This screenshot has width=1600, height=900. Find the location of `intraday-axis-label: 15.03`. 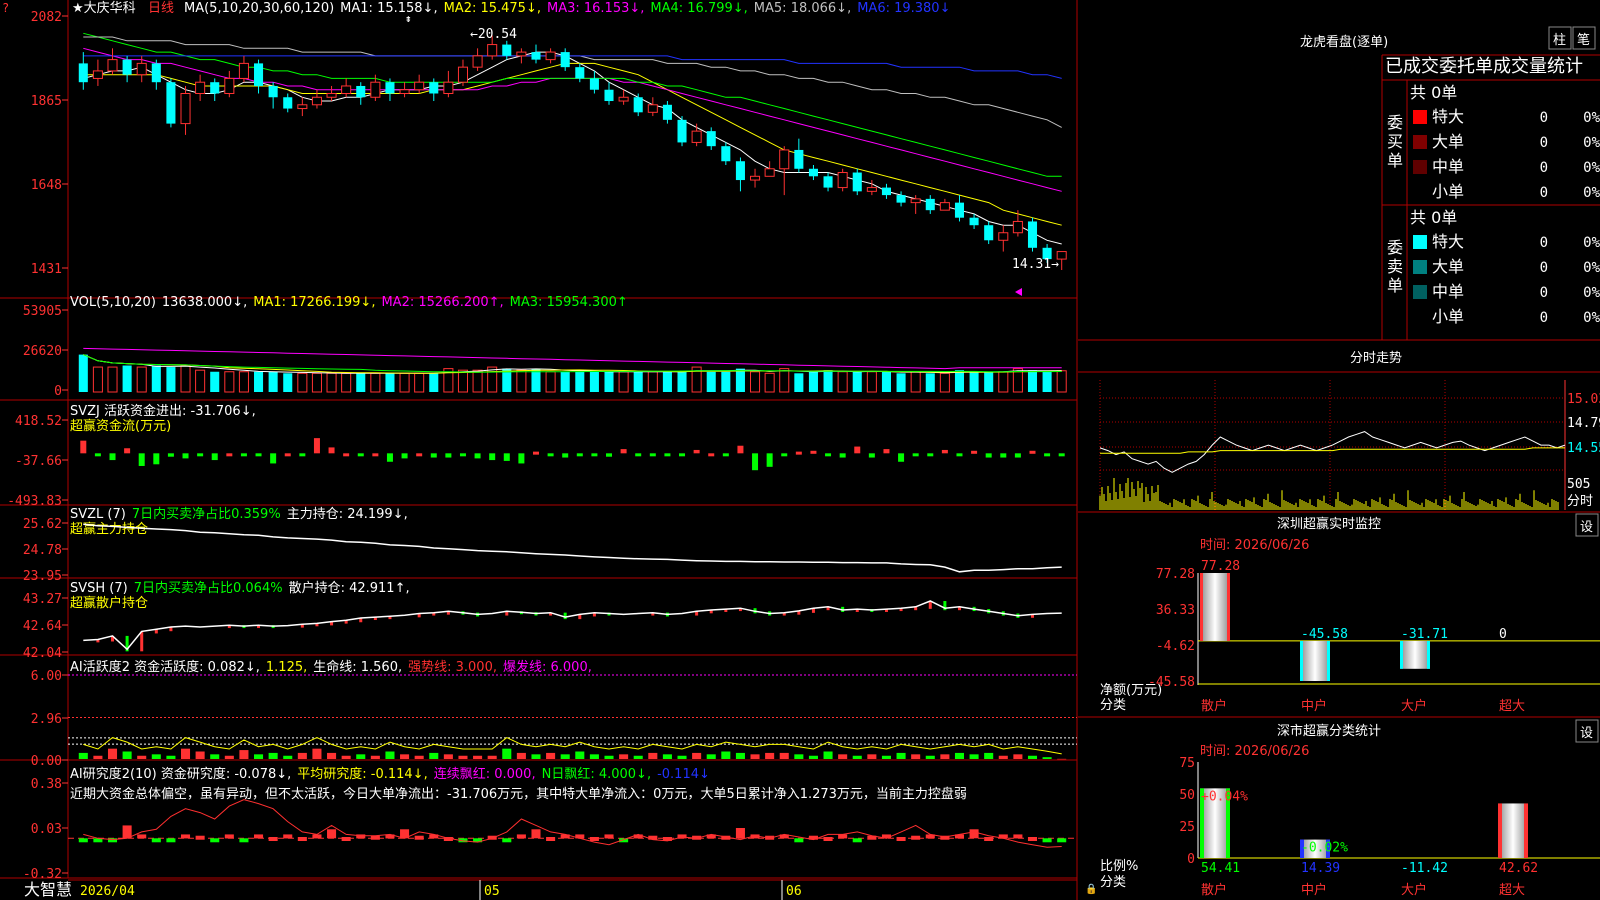

intraday-axis-label: 15.03 is located at coordinates (1583, 399).